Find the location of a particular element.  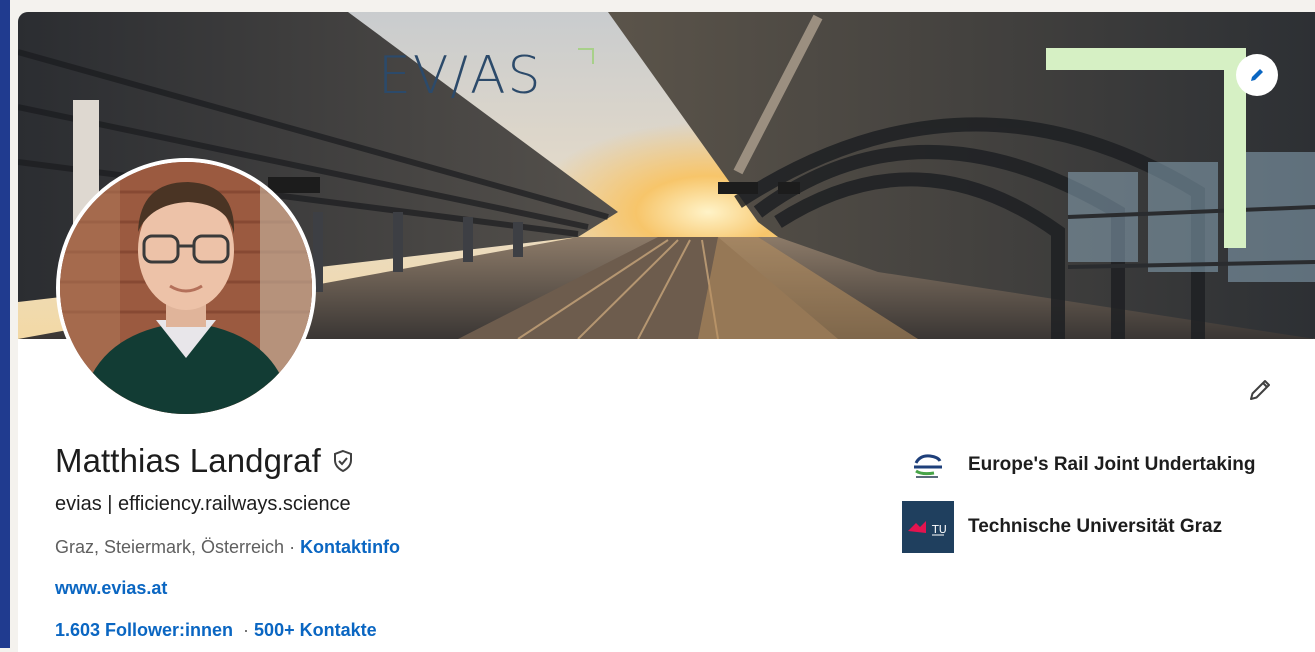

organization-item: Europe's Rail Joint Undertaking is located at coordinates (1102, 465).